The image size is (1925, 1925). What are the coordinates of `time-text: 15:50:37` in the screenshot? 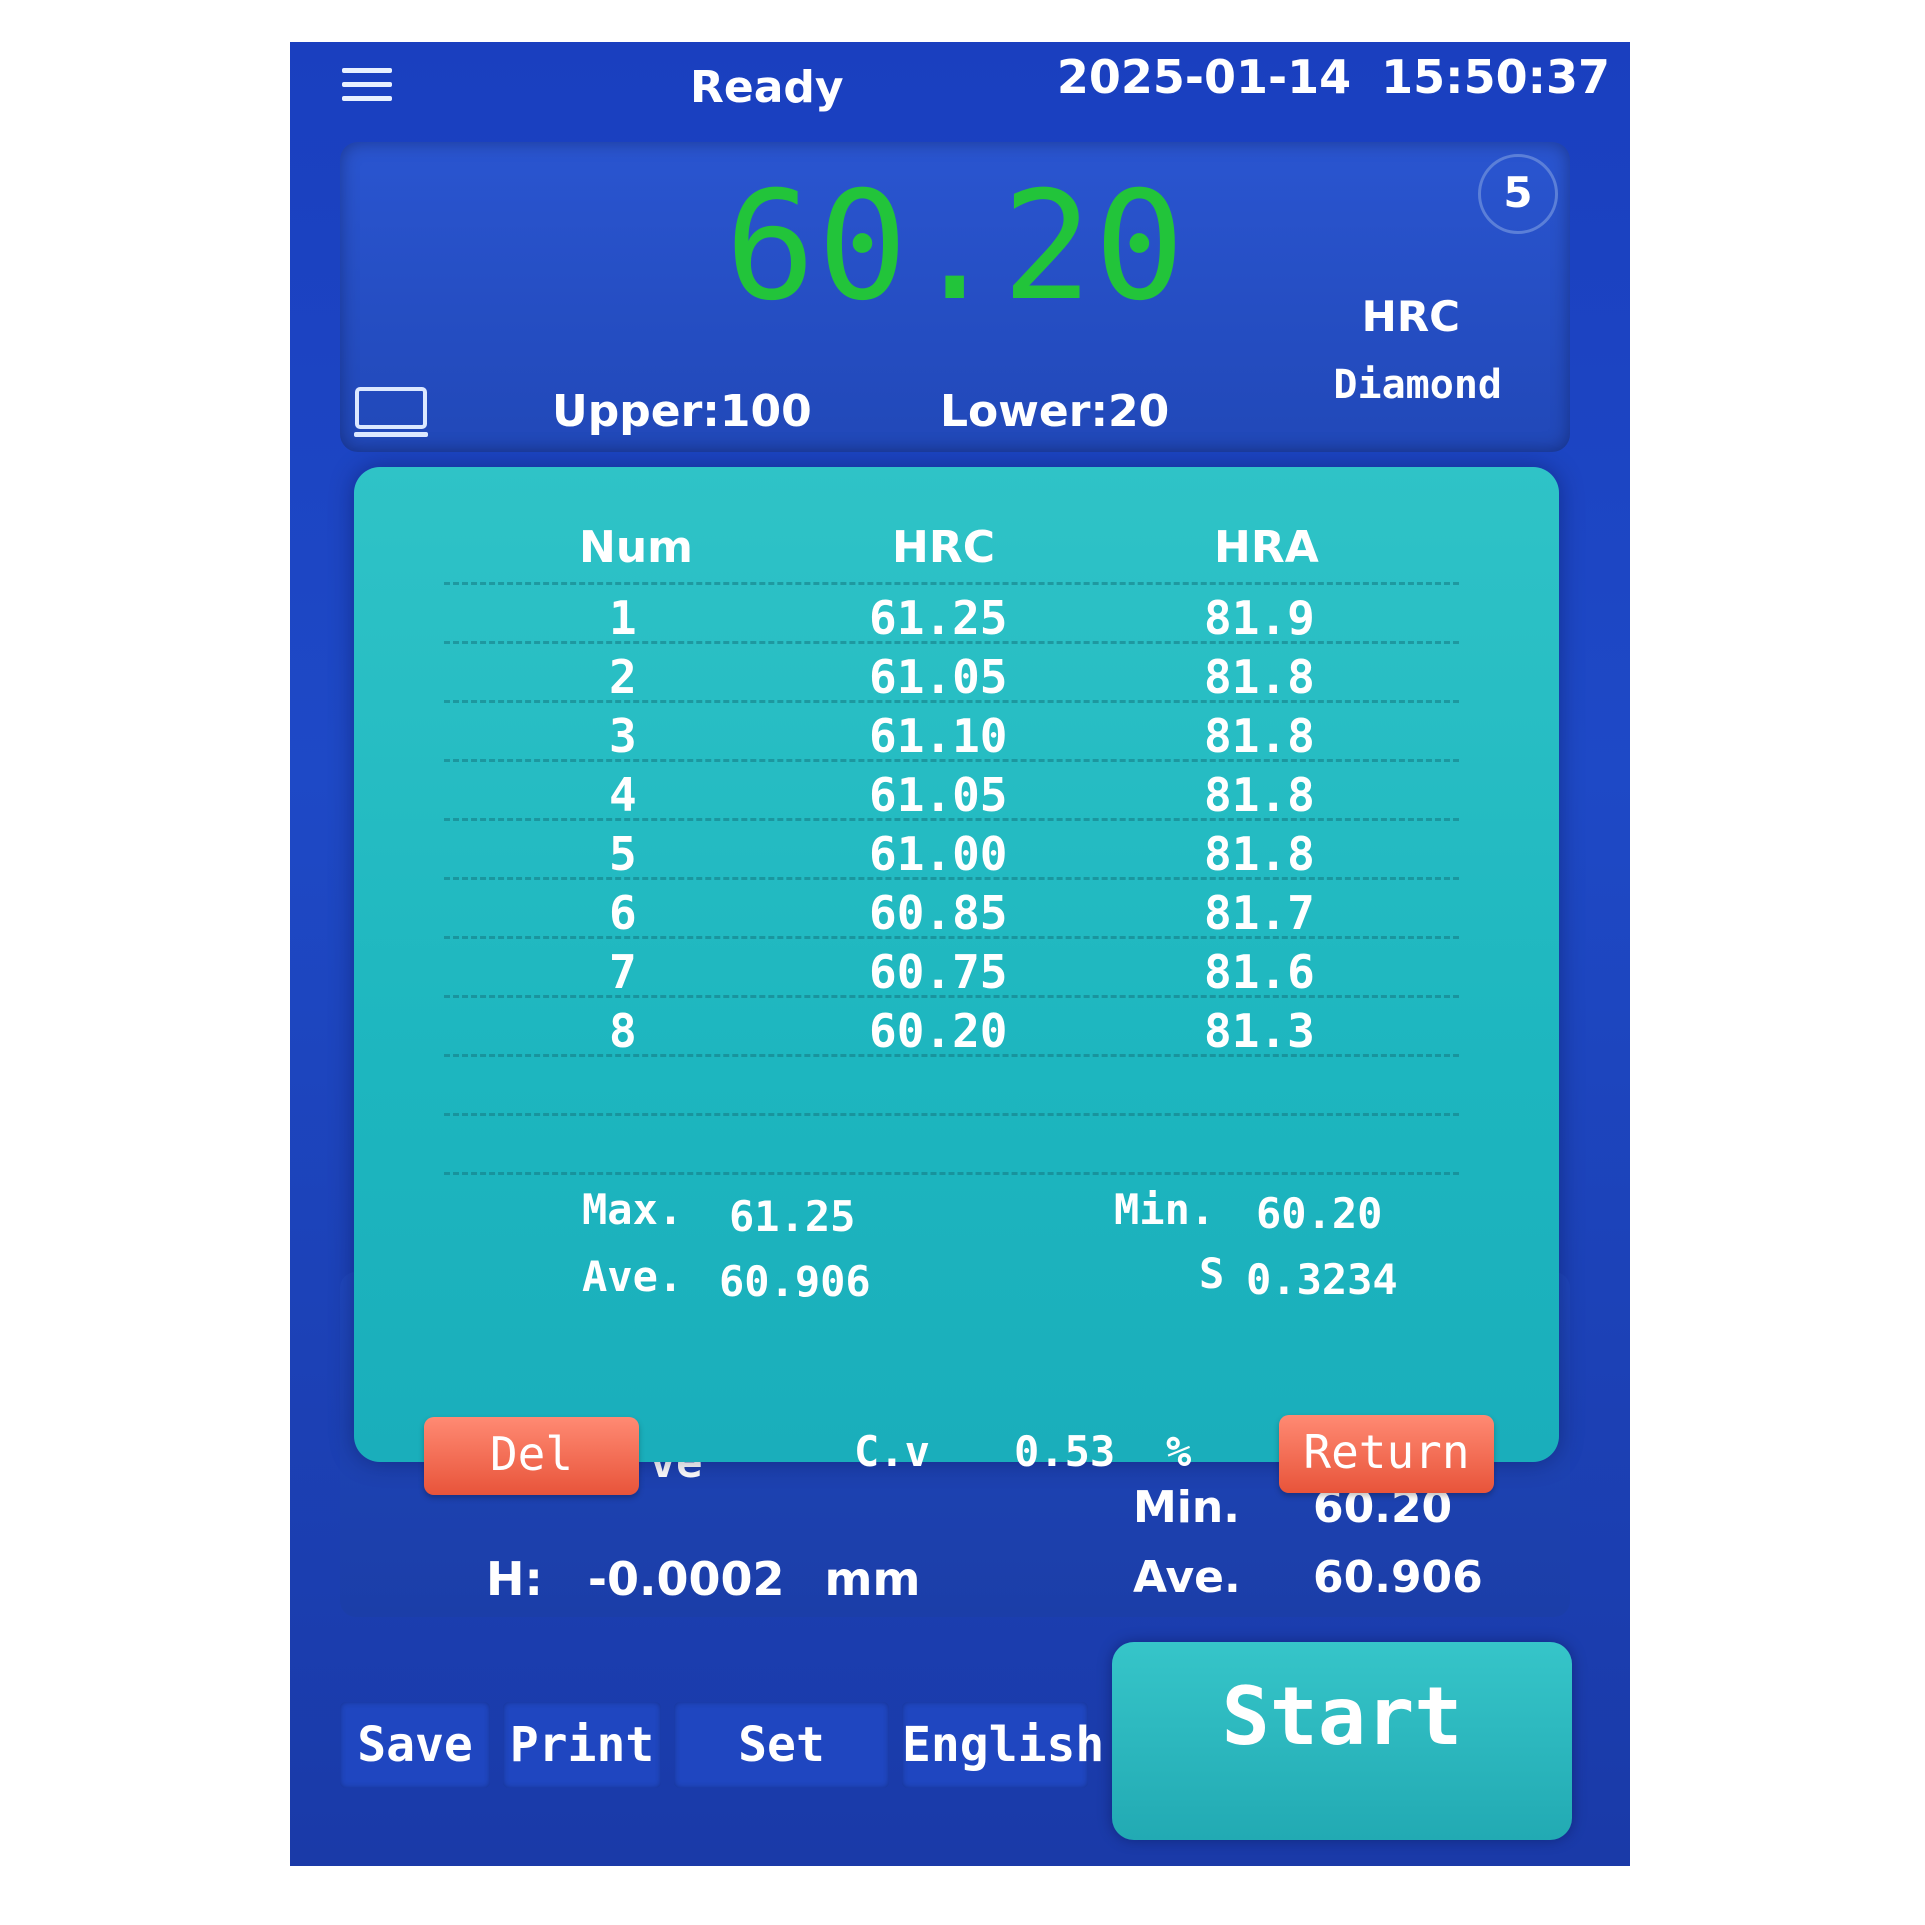 It's located at (1495, 77).